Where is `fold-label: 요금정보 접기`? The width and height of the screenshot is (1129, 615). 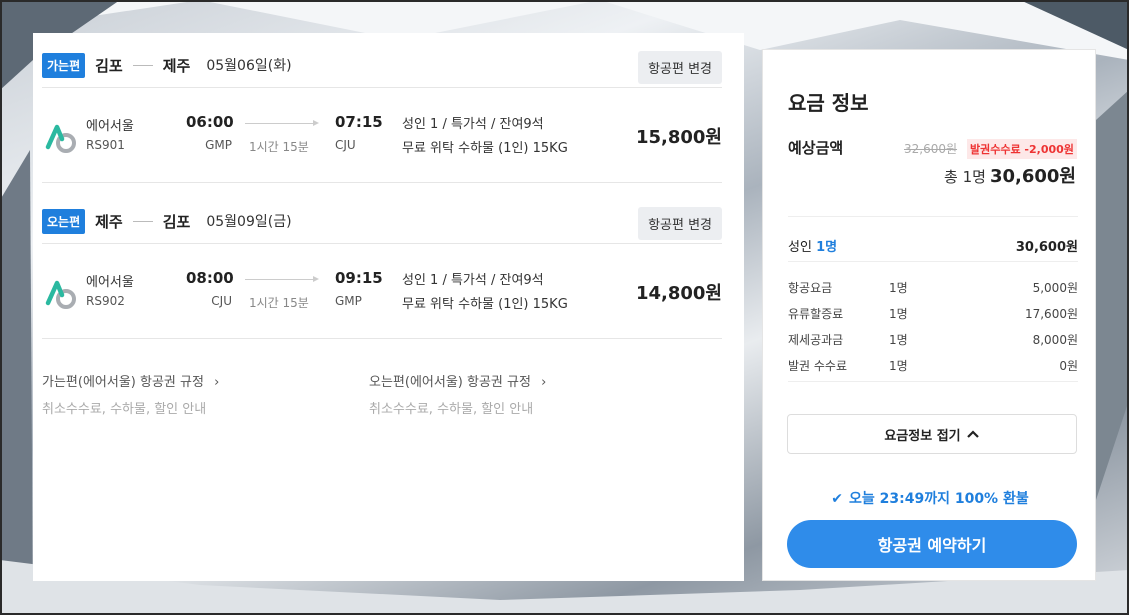 fold-label: 요금정보 접기 is located at coordinates (922, 436).